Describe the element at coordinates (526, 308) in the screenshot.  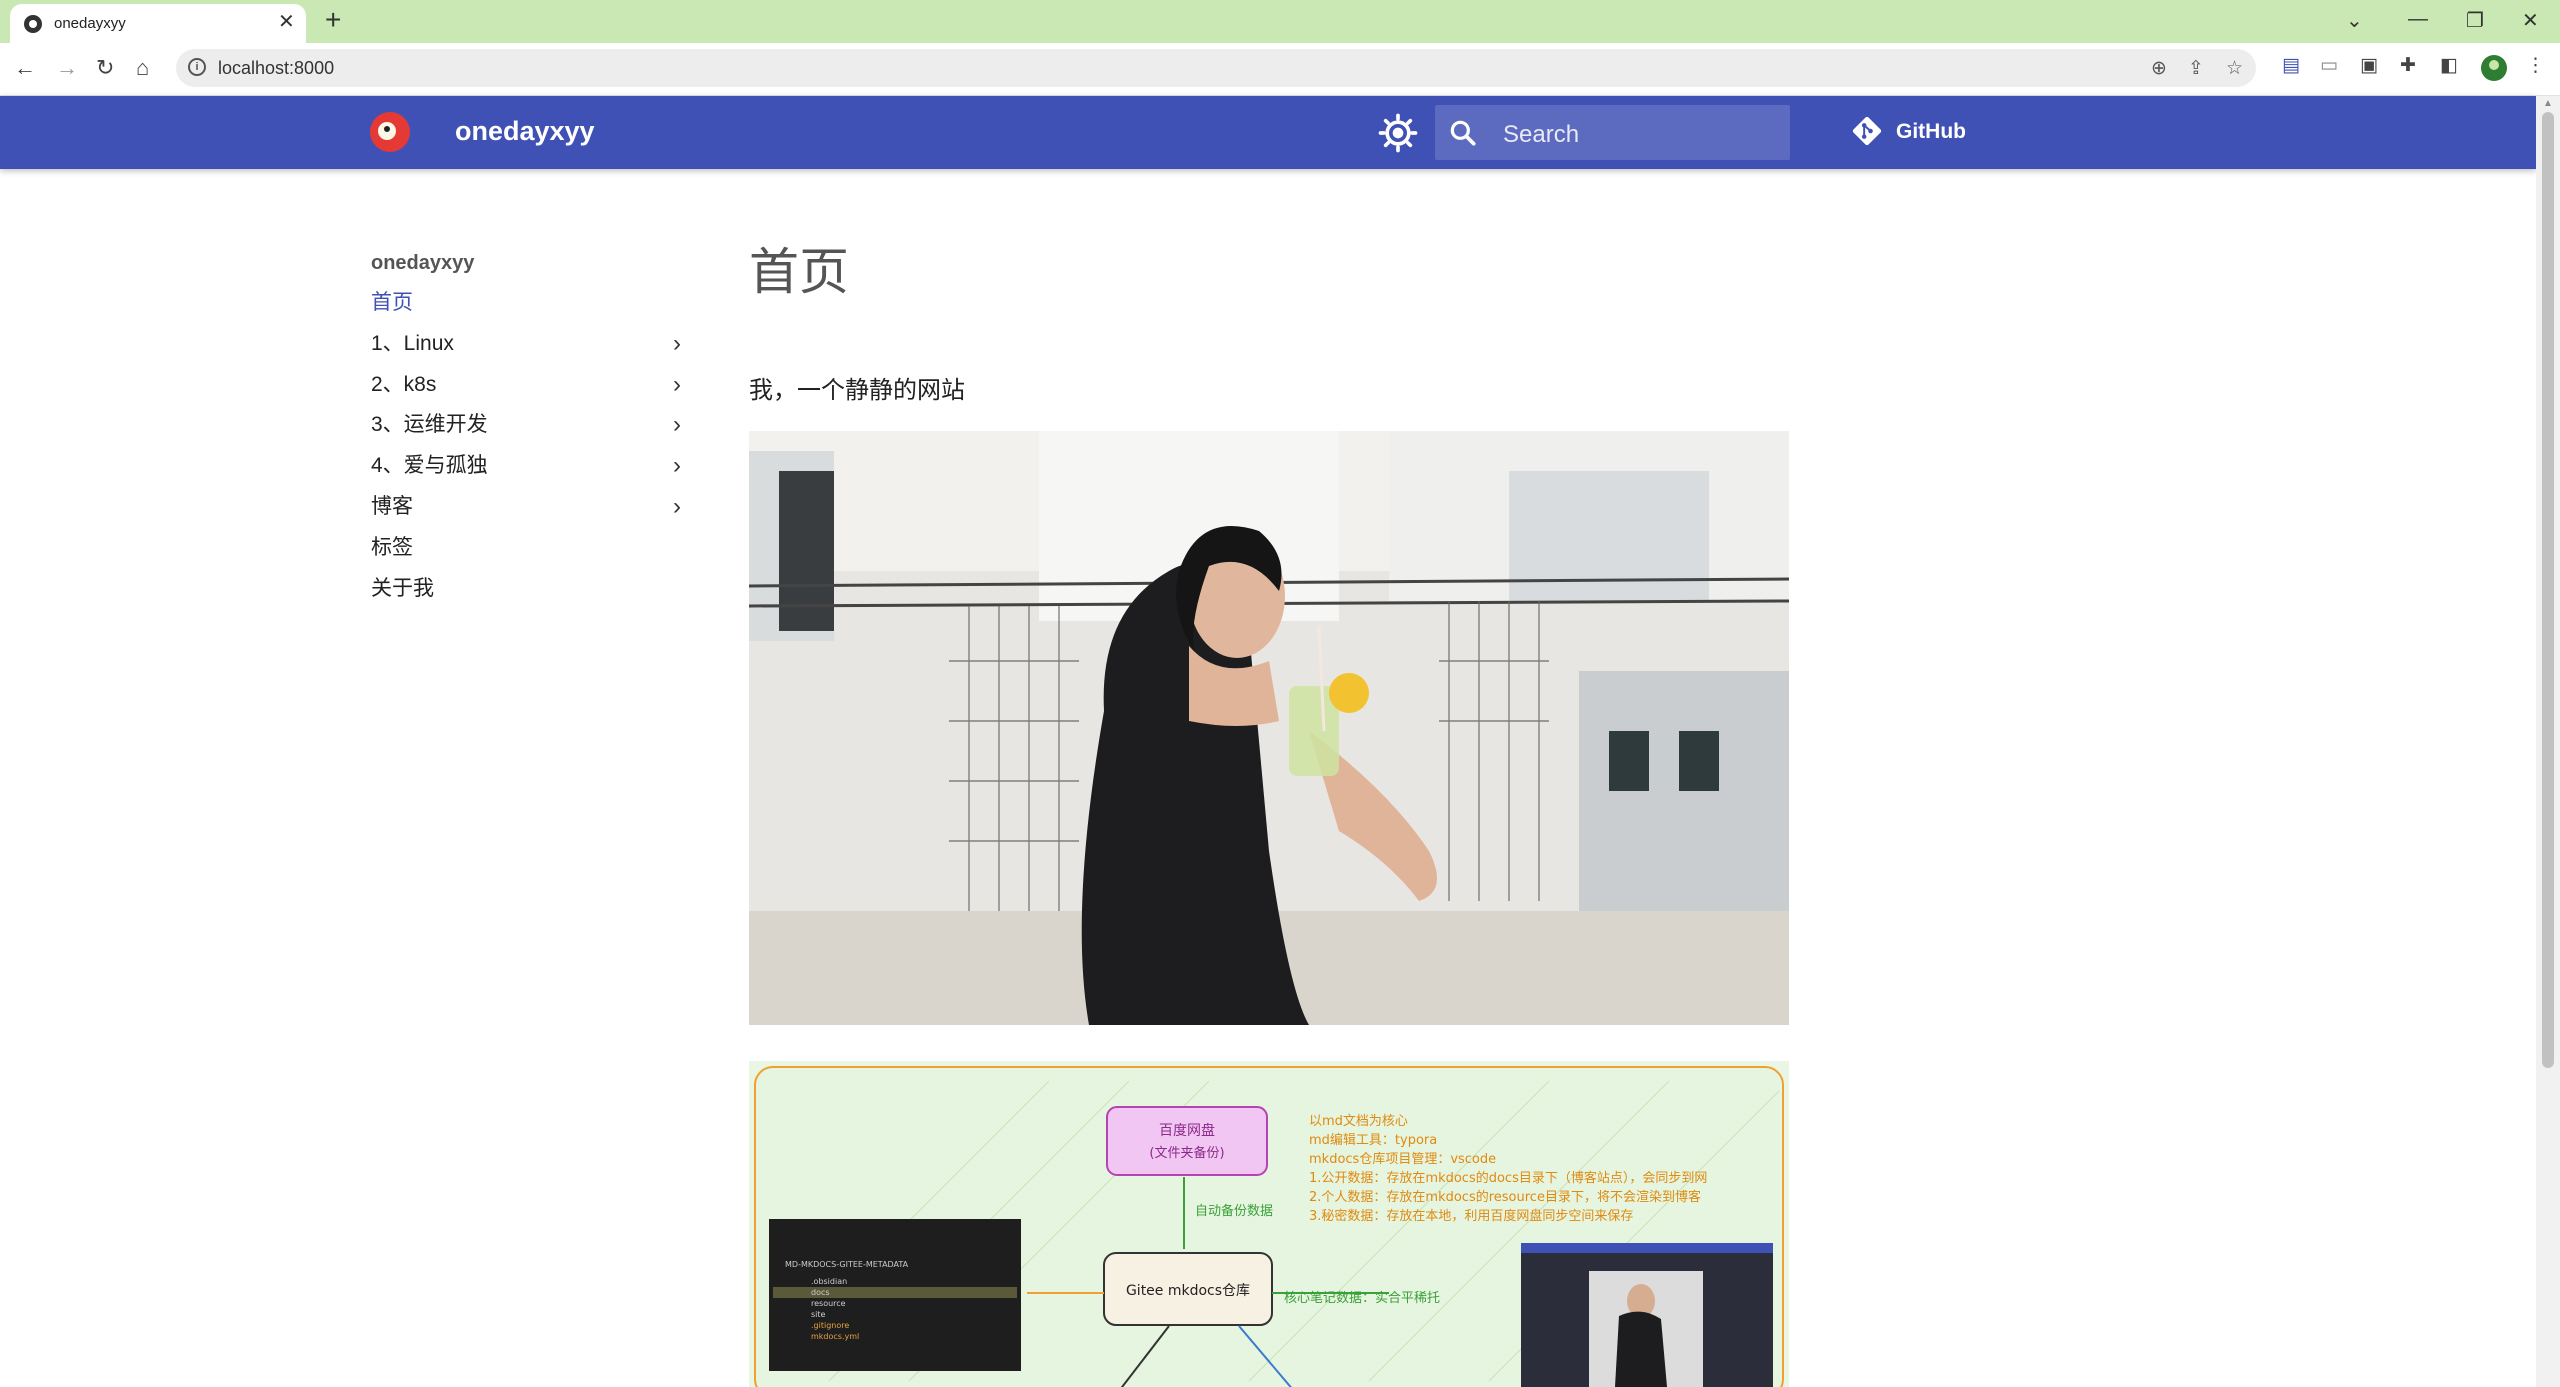
I see `sidebar-item-0: 首页` at that location.